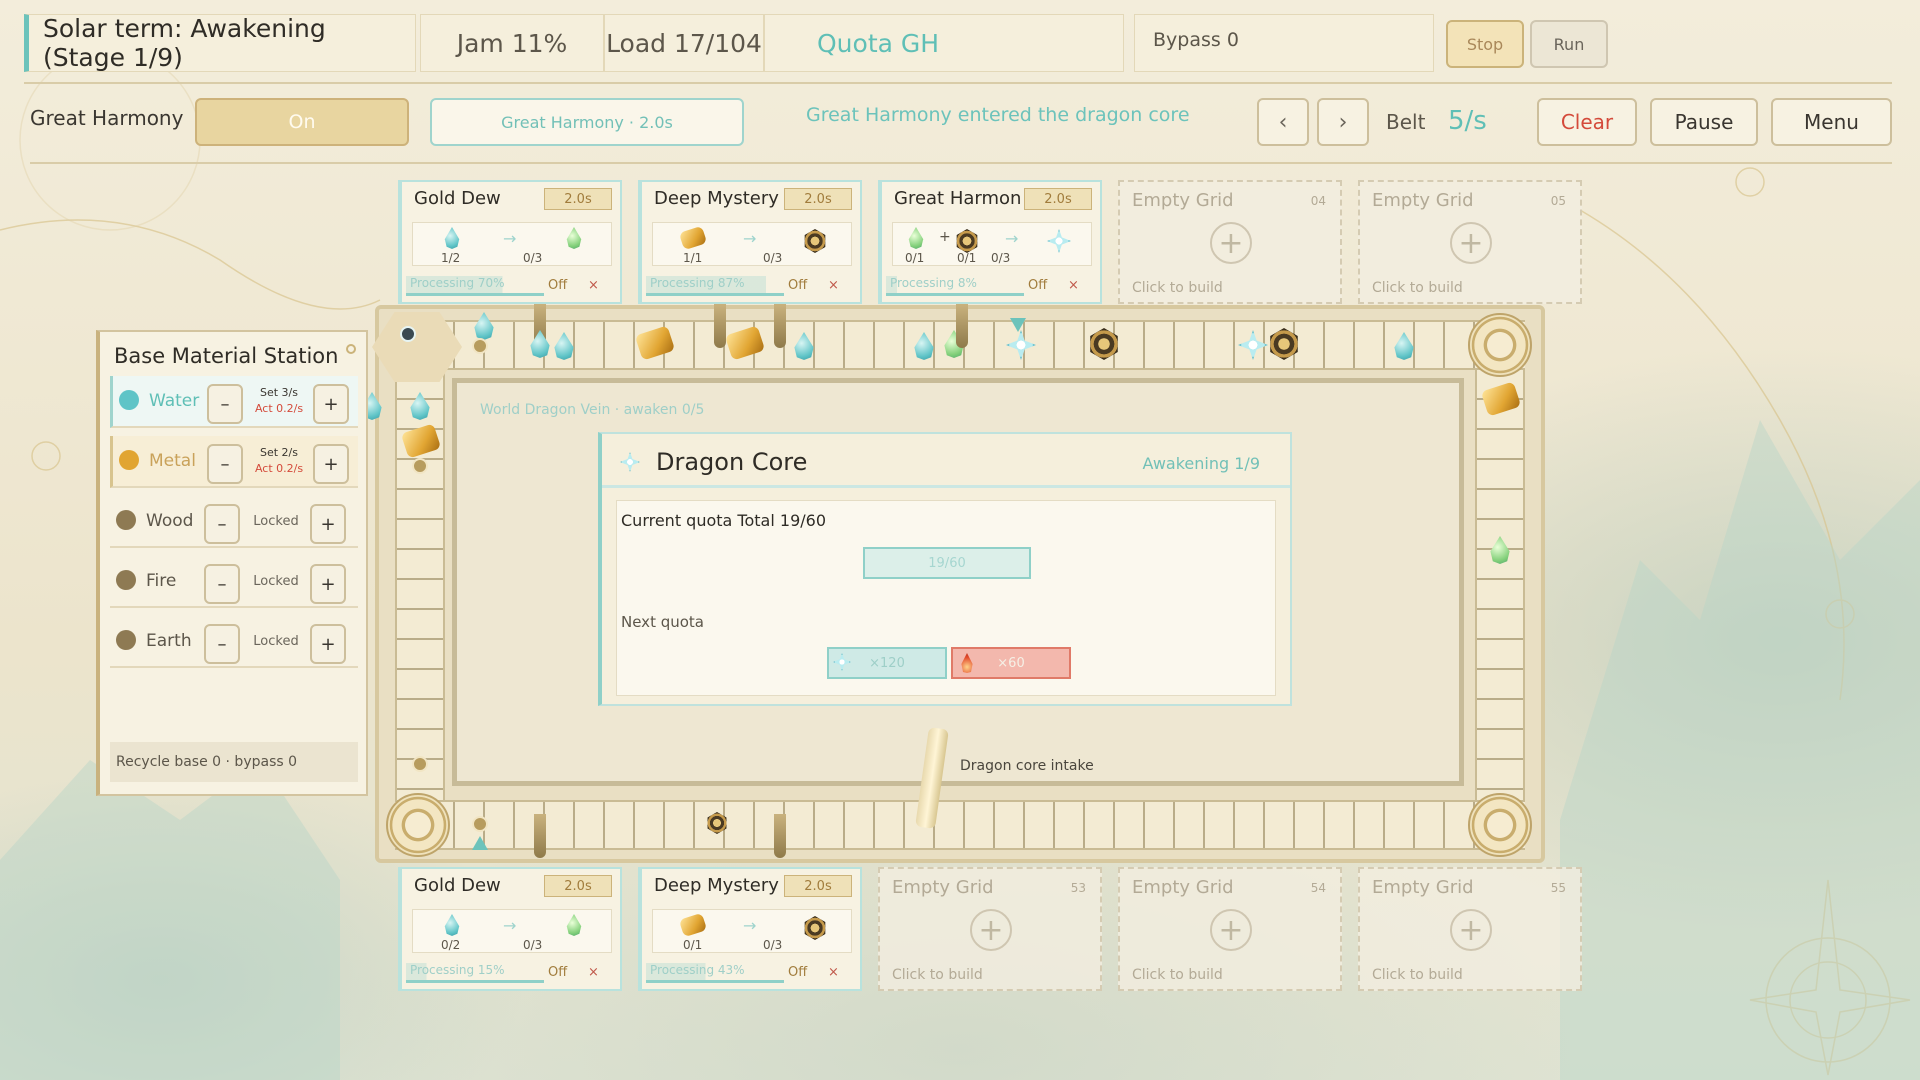 The image size is (1920, 1080). What do you see at coordinates (960, 825) in the screenshot?
I see `belt-track-bottom` at bounding box center [960, 825].